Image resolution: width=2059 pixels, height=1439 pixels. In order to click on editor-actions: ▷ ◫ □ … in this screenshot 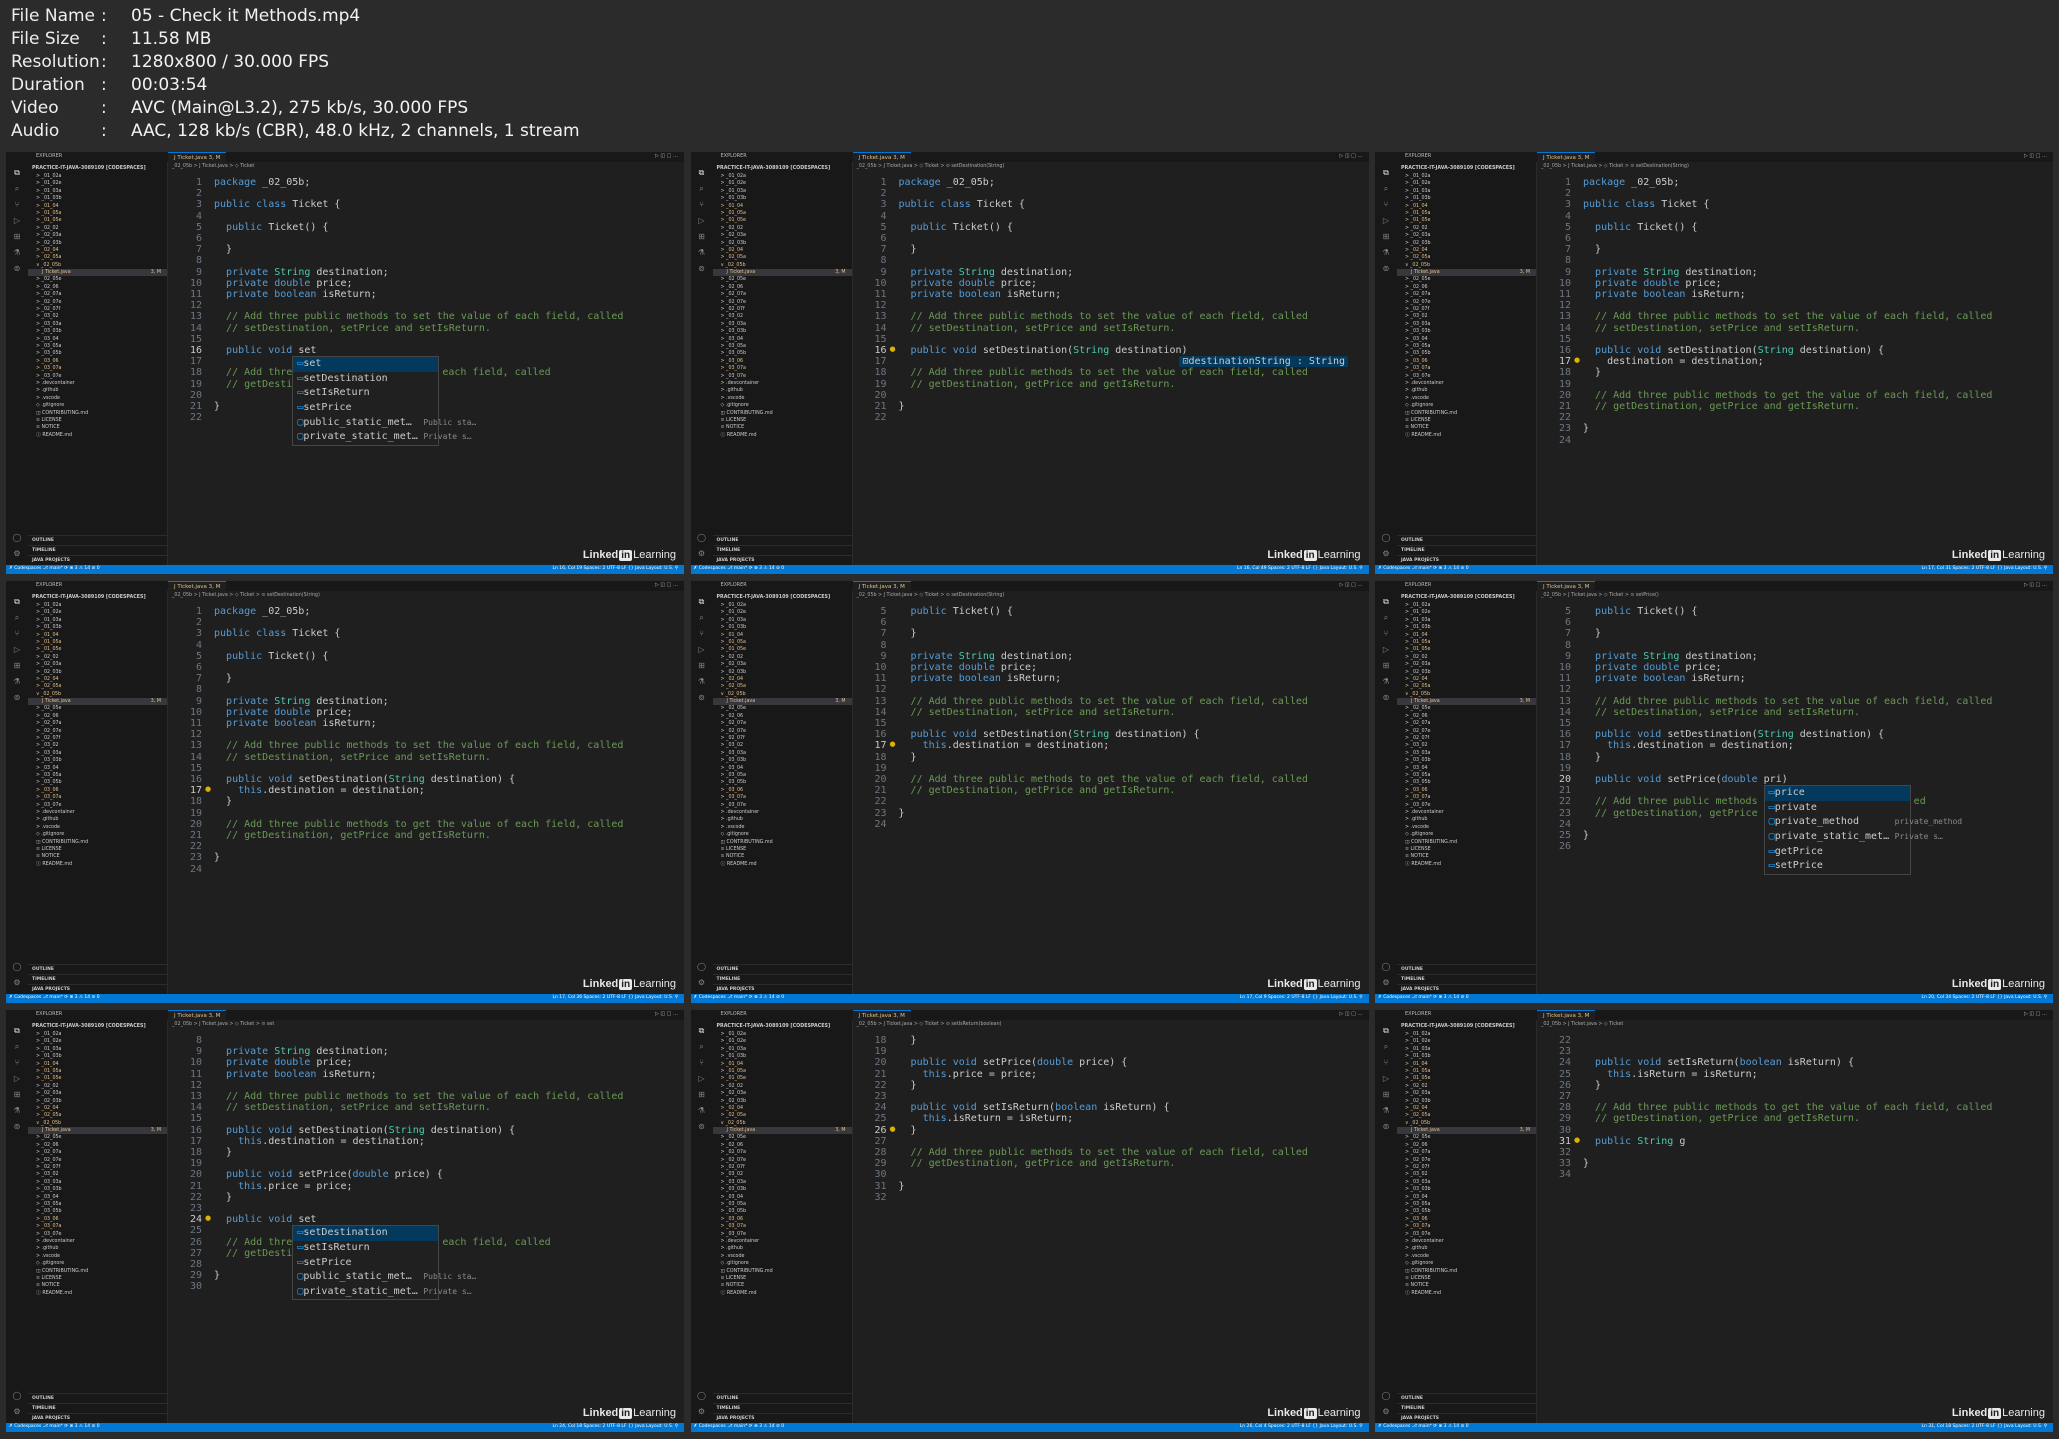, I will do `click(1350, 156)`.